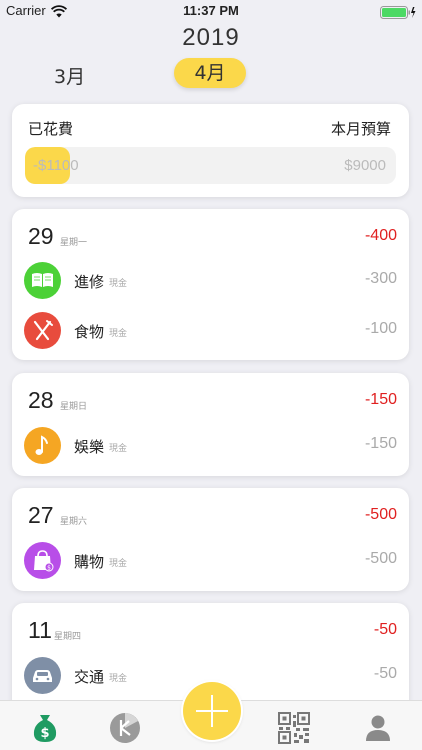  What do you see at coordinates (68, 637) in the screenshot?
I see `weekday-label: 星期四` at bounding box center [68, 637].